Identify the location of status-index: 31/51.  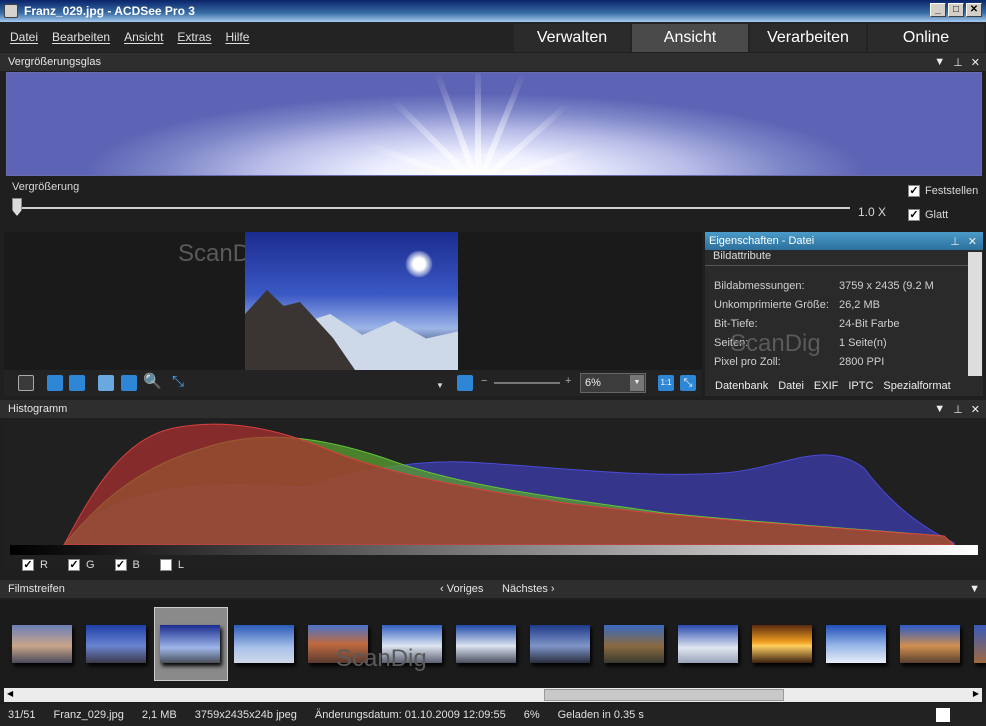
(22, 715).